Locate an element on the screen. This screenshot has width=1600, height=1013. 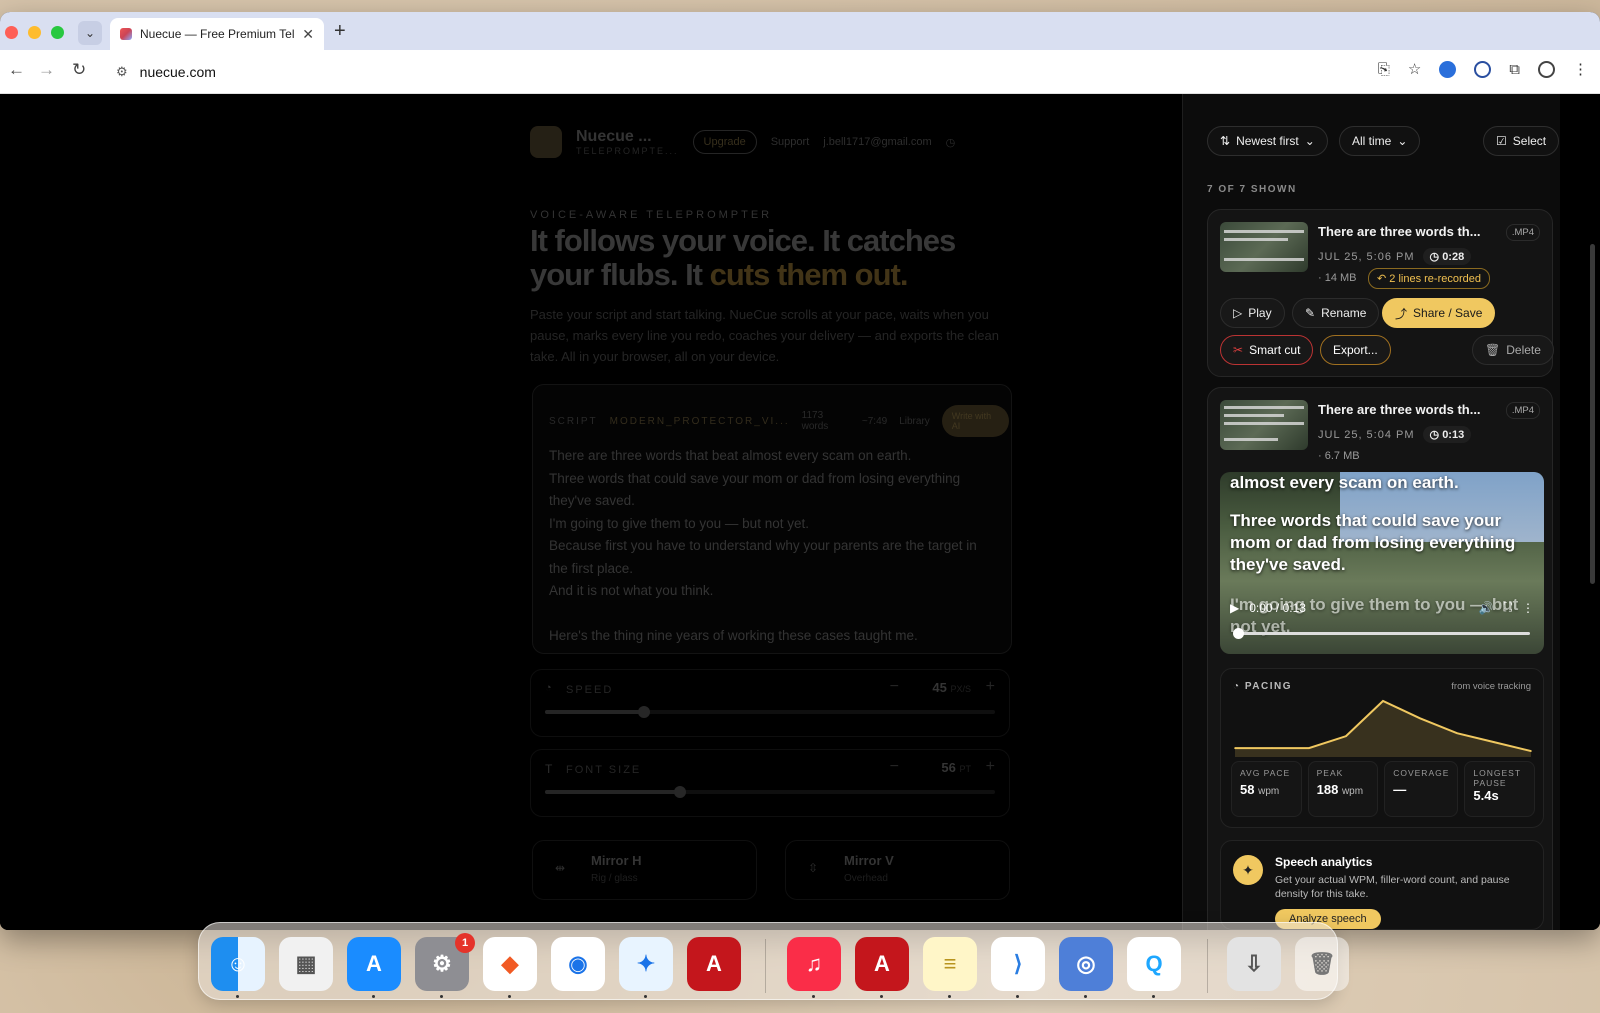
new-tab-button: + is located at coordinates (340, 31).